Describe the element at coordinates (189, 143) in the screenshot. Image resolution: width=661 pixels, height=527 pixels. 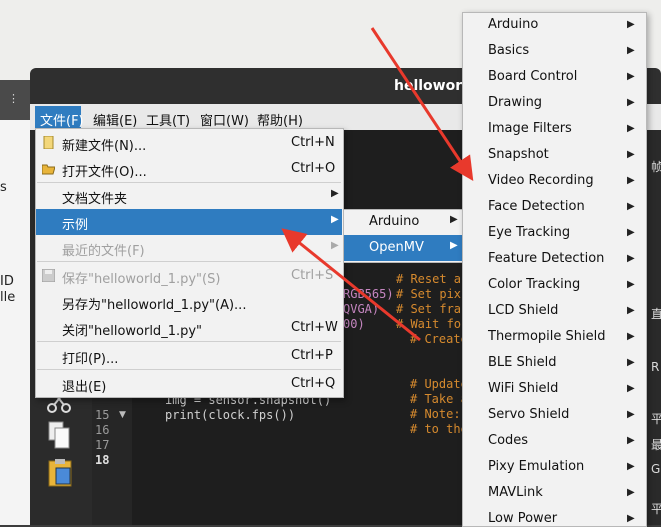
I see `menu-item-new-file: 新建文件(N)... Ctrl+N` at that location.